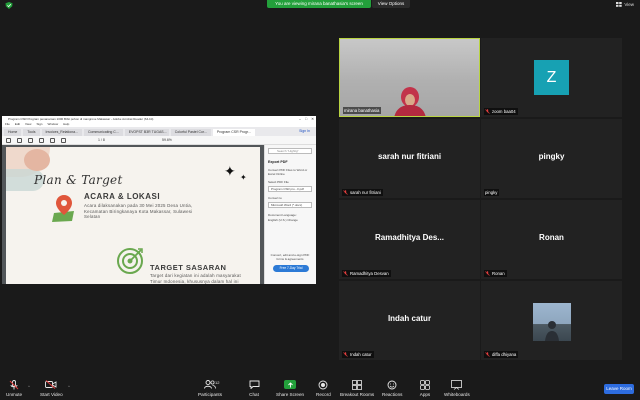 This screenshot has width=640, height=400. I want to click on slide-title: Plan & Target, so click(78, 180).